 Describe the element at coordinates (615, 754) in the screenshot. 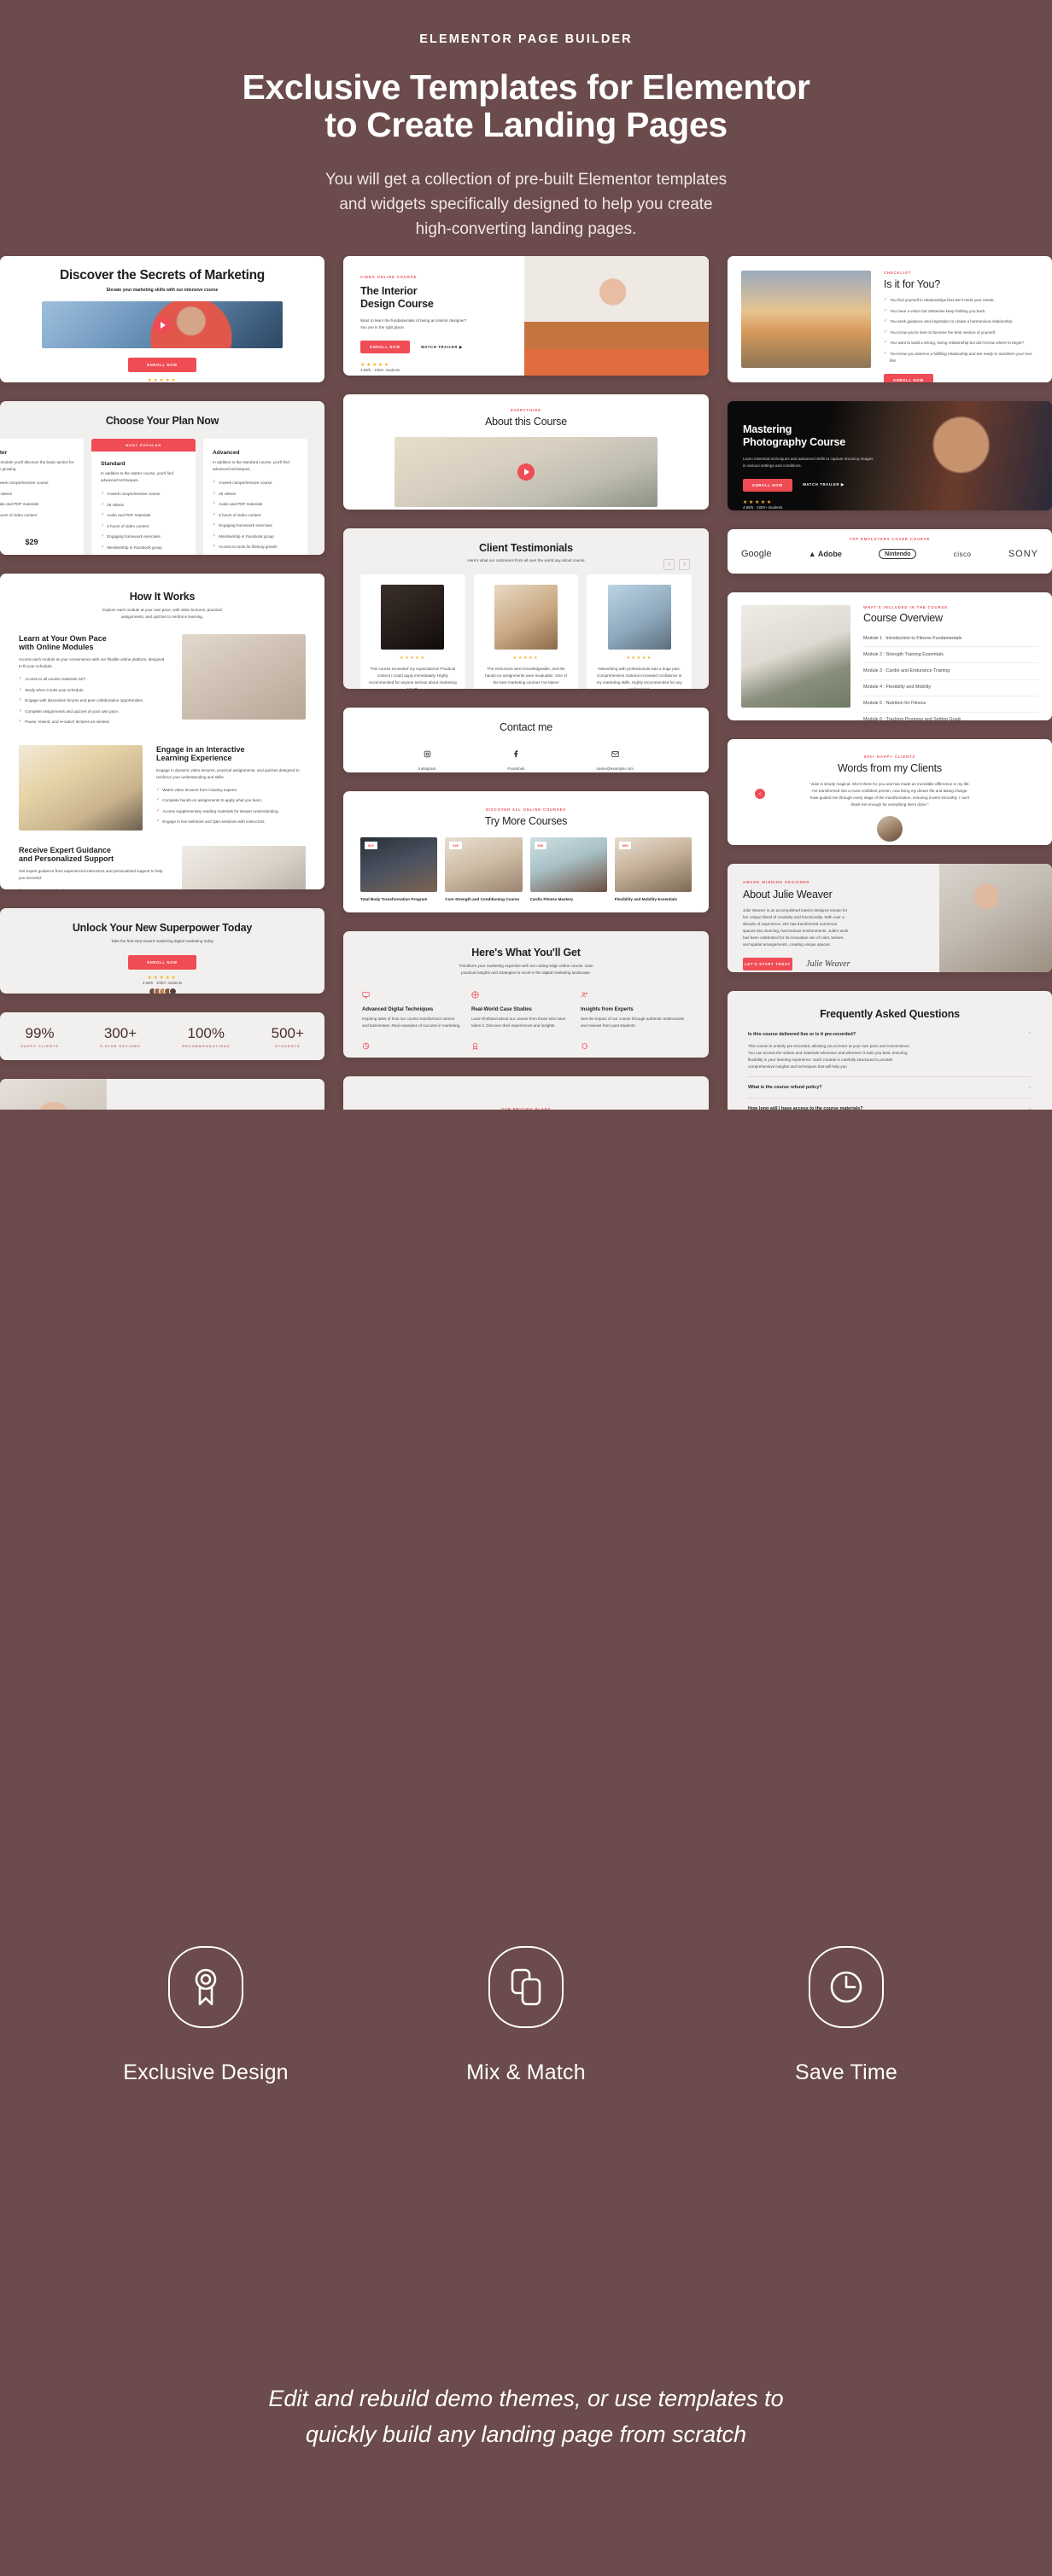

I see `mail-icon` at that location.